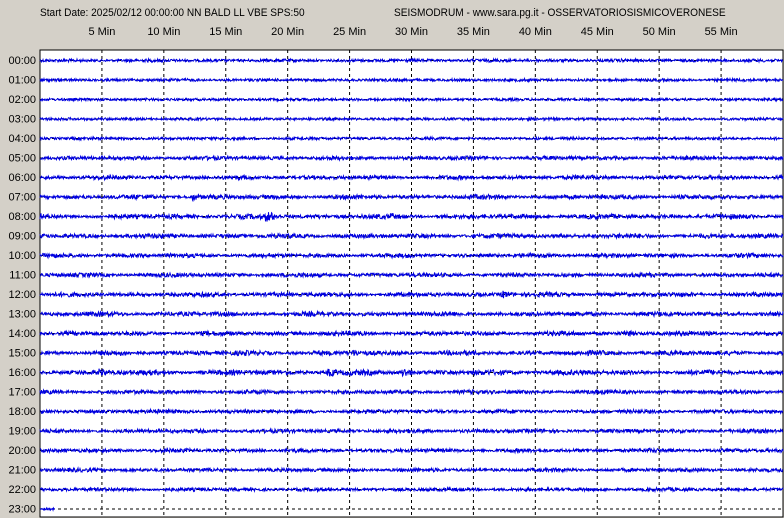 The height and width of the screenshot is (518, 784). I want to click on hour-label-19: 19:00, so click(22, 432).